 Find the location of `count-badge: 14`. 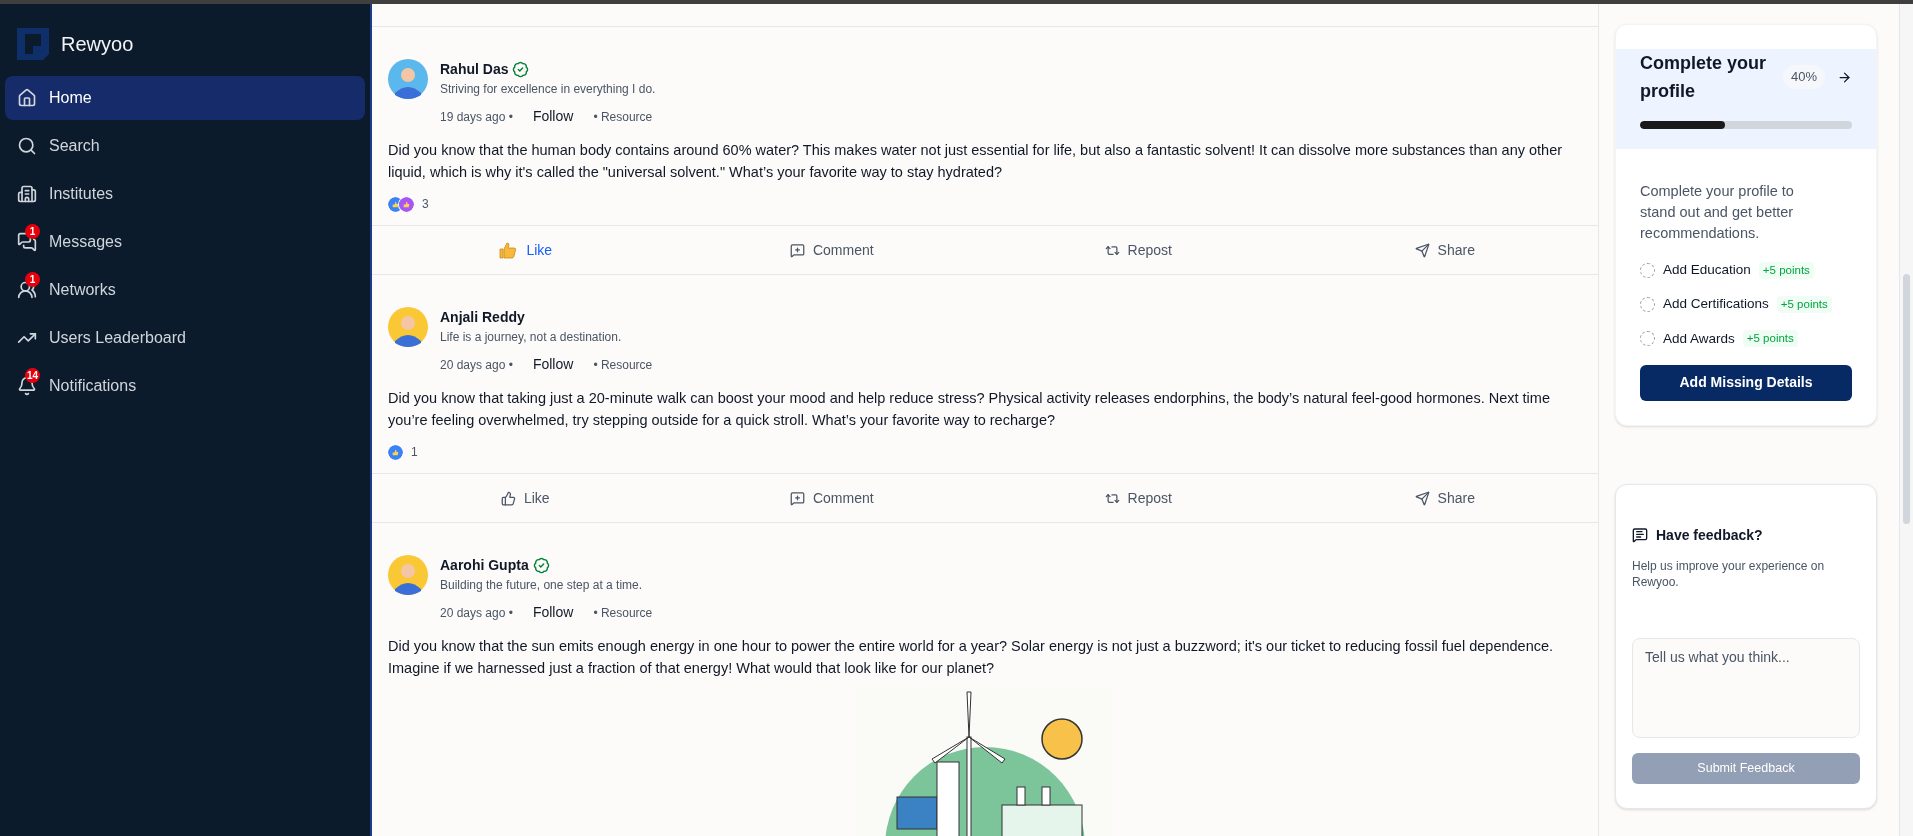

count-badge: 14 is located at coordinates (33, 375).